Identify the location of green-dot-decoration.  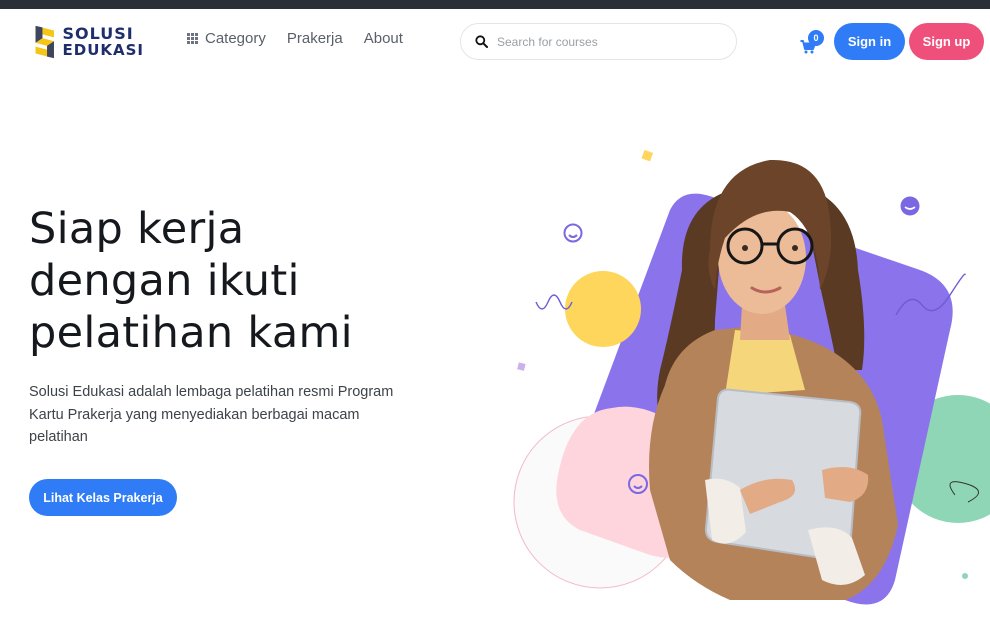
(965, 576).